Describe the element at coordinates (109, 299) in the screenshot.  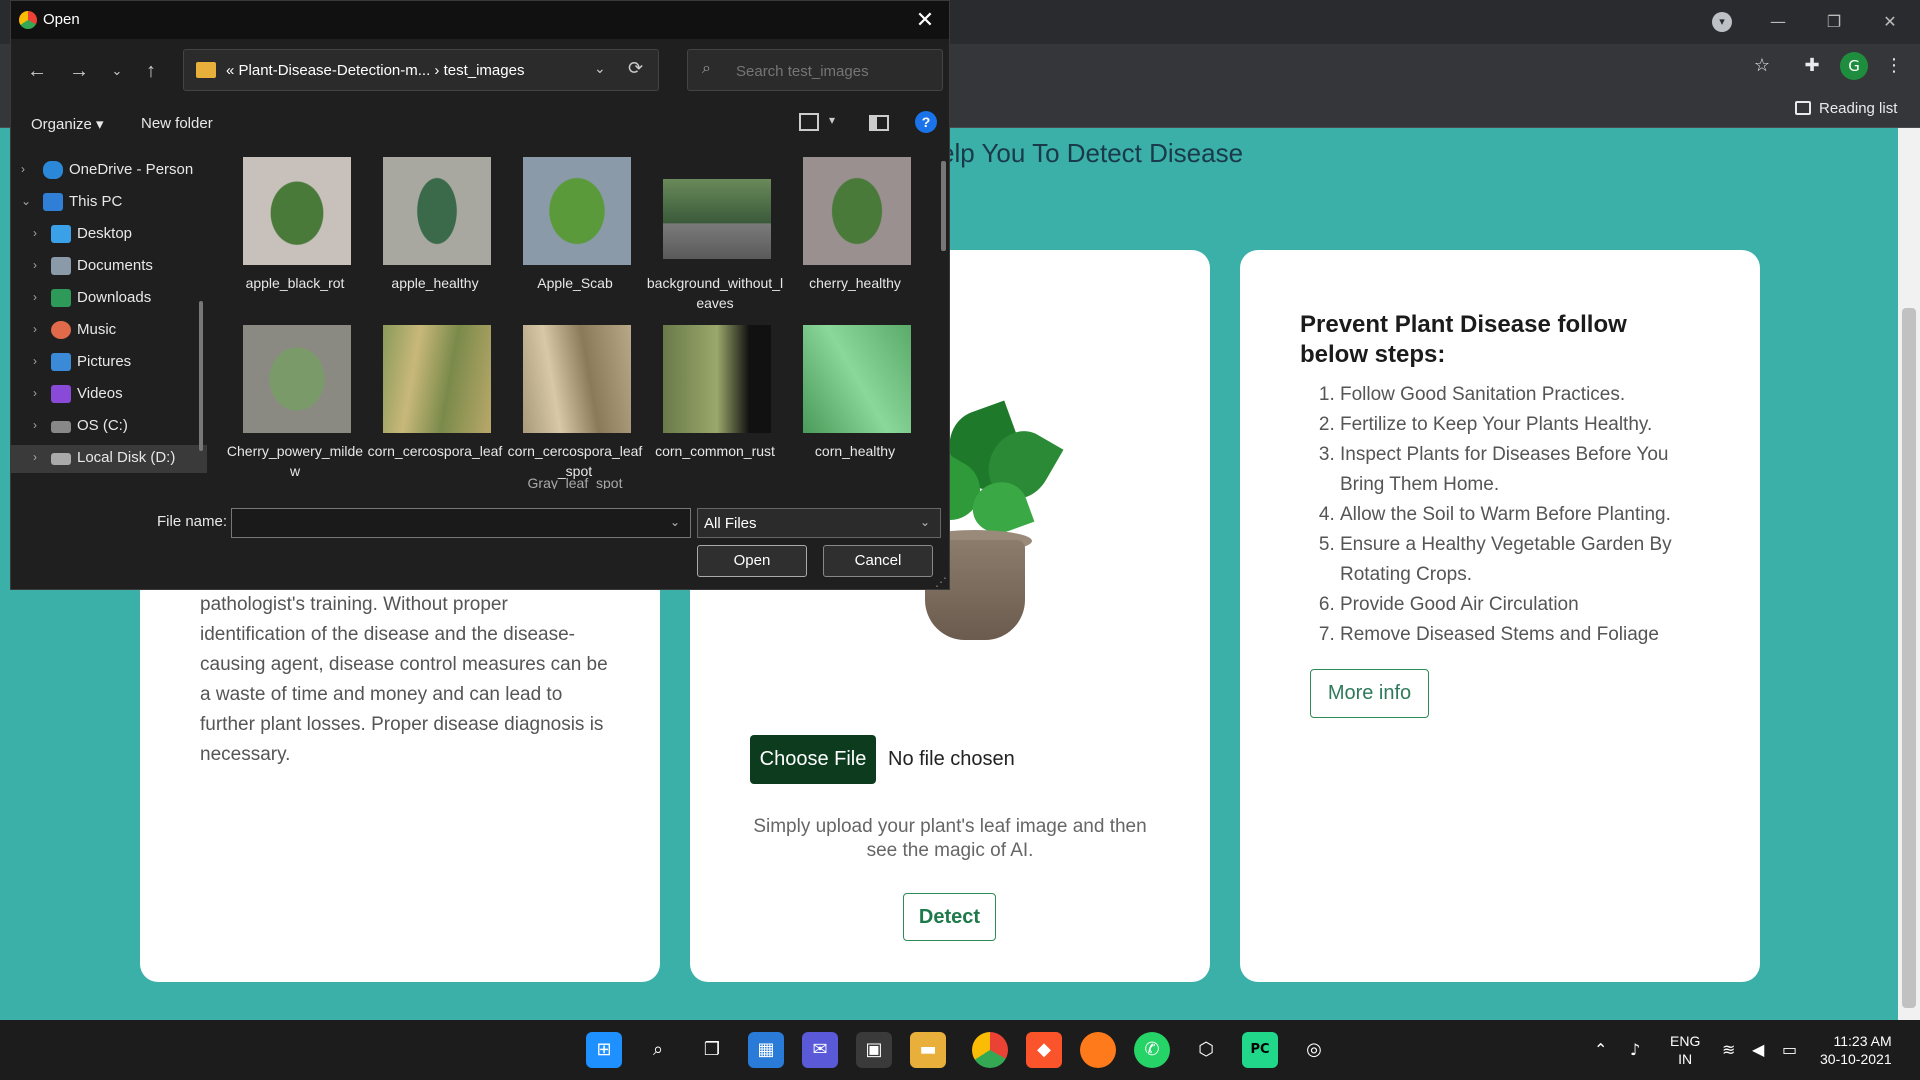
I see `nav-item-downloads: › Downloads` at that location.